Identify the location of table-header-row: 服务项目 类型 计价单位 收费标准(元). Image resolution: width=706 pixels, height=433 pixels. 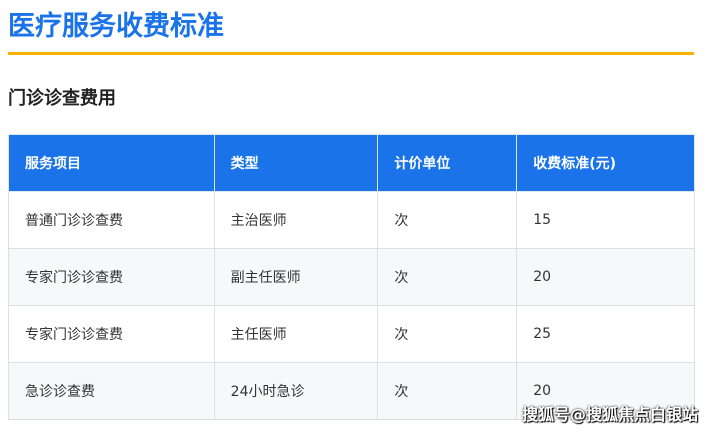
(351, 163).